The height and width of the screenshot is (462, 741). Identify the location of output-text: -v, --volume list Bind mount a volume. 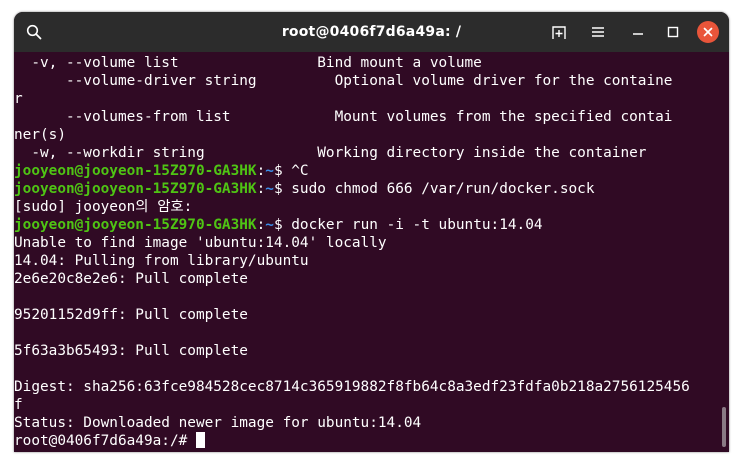
(248, 63).